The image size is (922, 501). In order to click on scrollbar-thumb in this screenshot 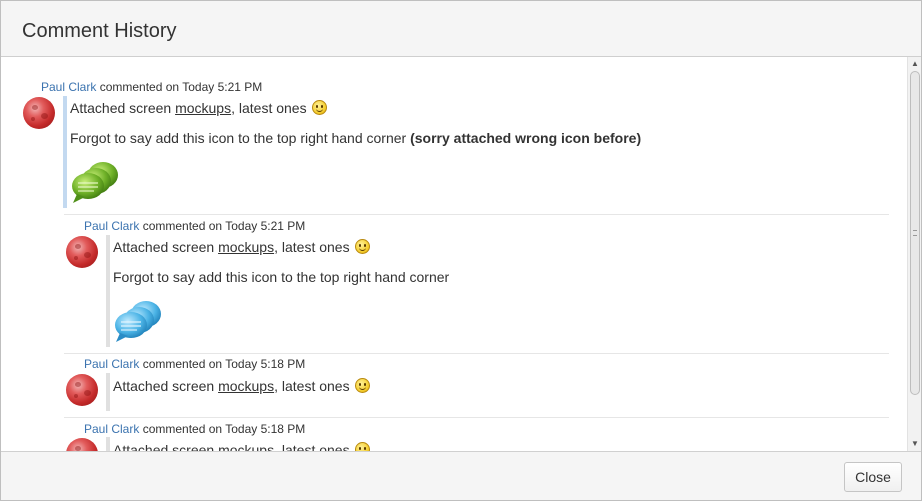, I will do `click(915, 233)`.